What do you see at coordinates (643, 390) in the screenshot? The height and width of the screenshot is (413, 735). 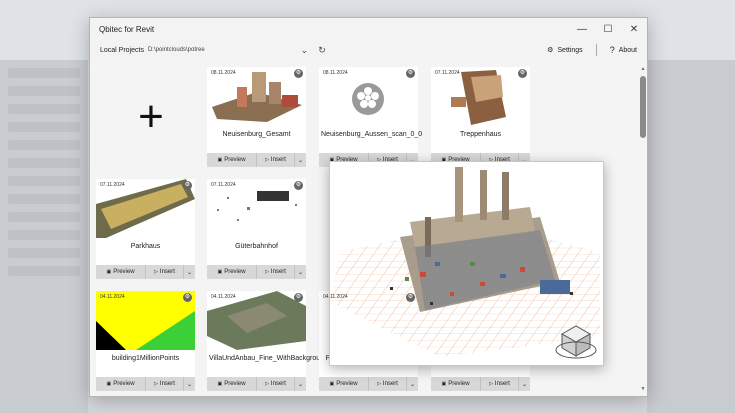 I see `scroll-down-icon: ▼` at bounding box center [643, 390].